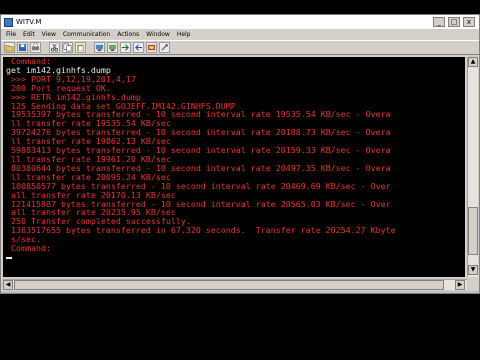 This screenshot has width=480, height=360. What do you see at coordinates (67, 47) in the screenshot?
I see `copy-icon` at bounding box center [67, 47].